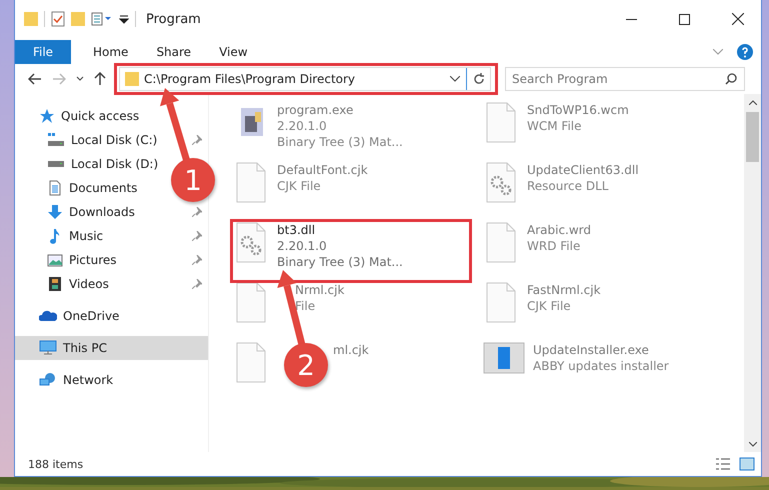 The image size is (769, 490). What do you see at coordinates (578, 110) in the screenshot?
I see `file-name: SndToWP16.wcm` at bounding box center [578, 110].